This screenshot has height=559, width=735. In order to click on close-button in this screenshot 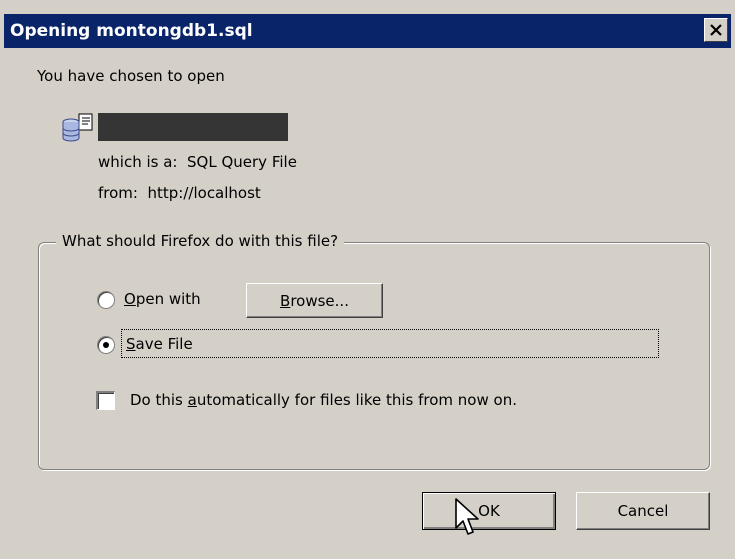, I will do `click(716, 30)`.